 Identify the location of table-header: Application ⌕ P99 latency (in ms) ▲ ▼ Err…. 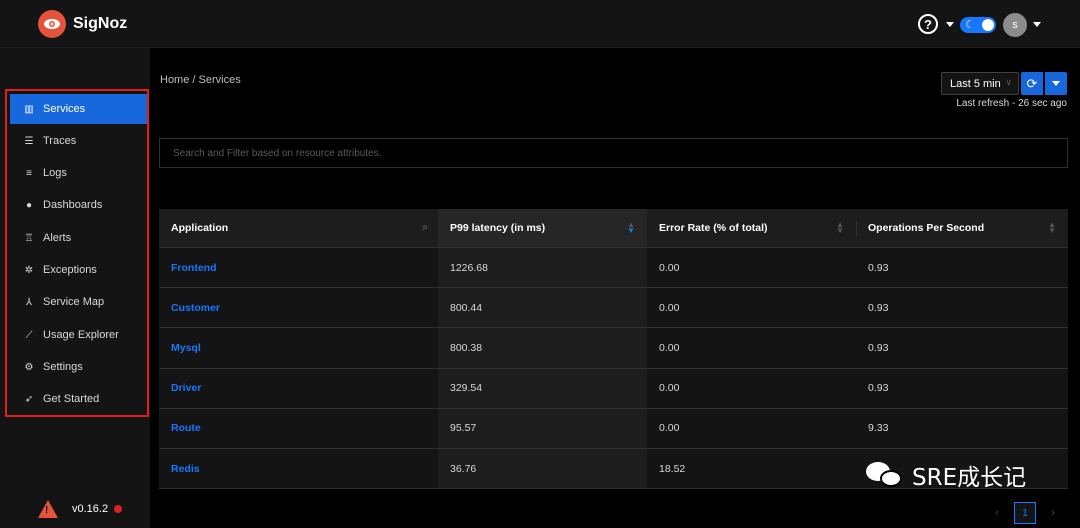
(613, 228).